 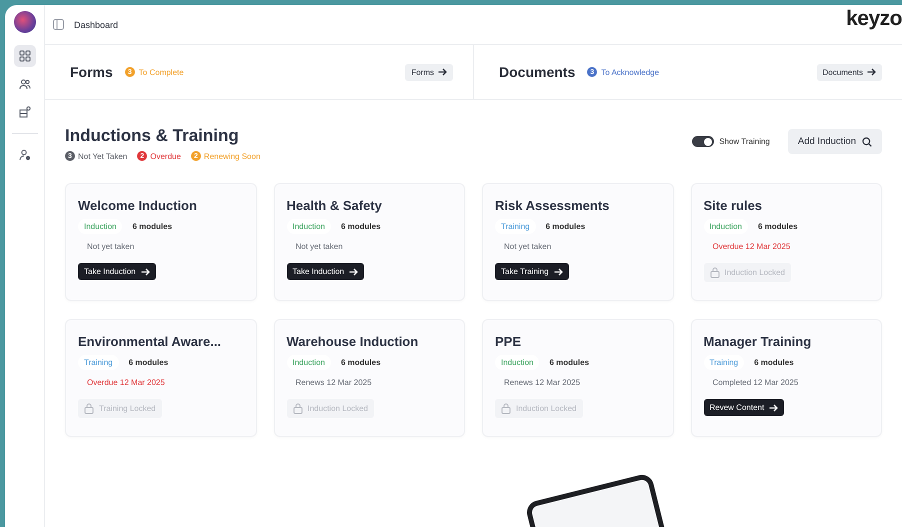 I want to click on card-title: Site rules, so click(x=734, y=205).